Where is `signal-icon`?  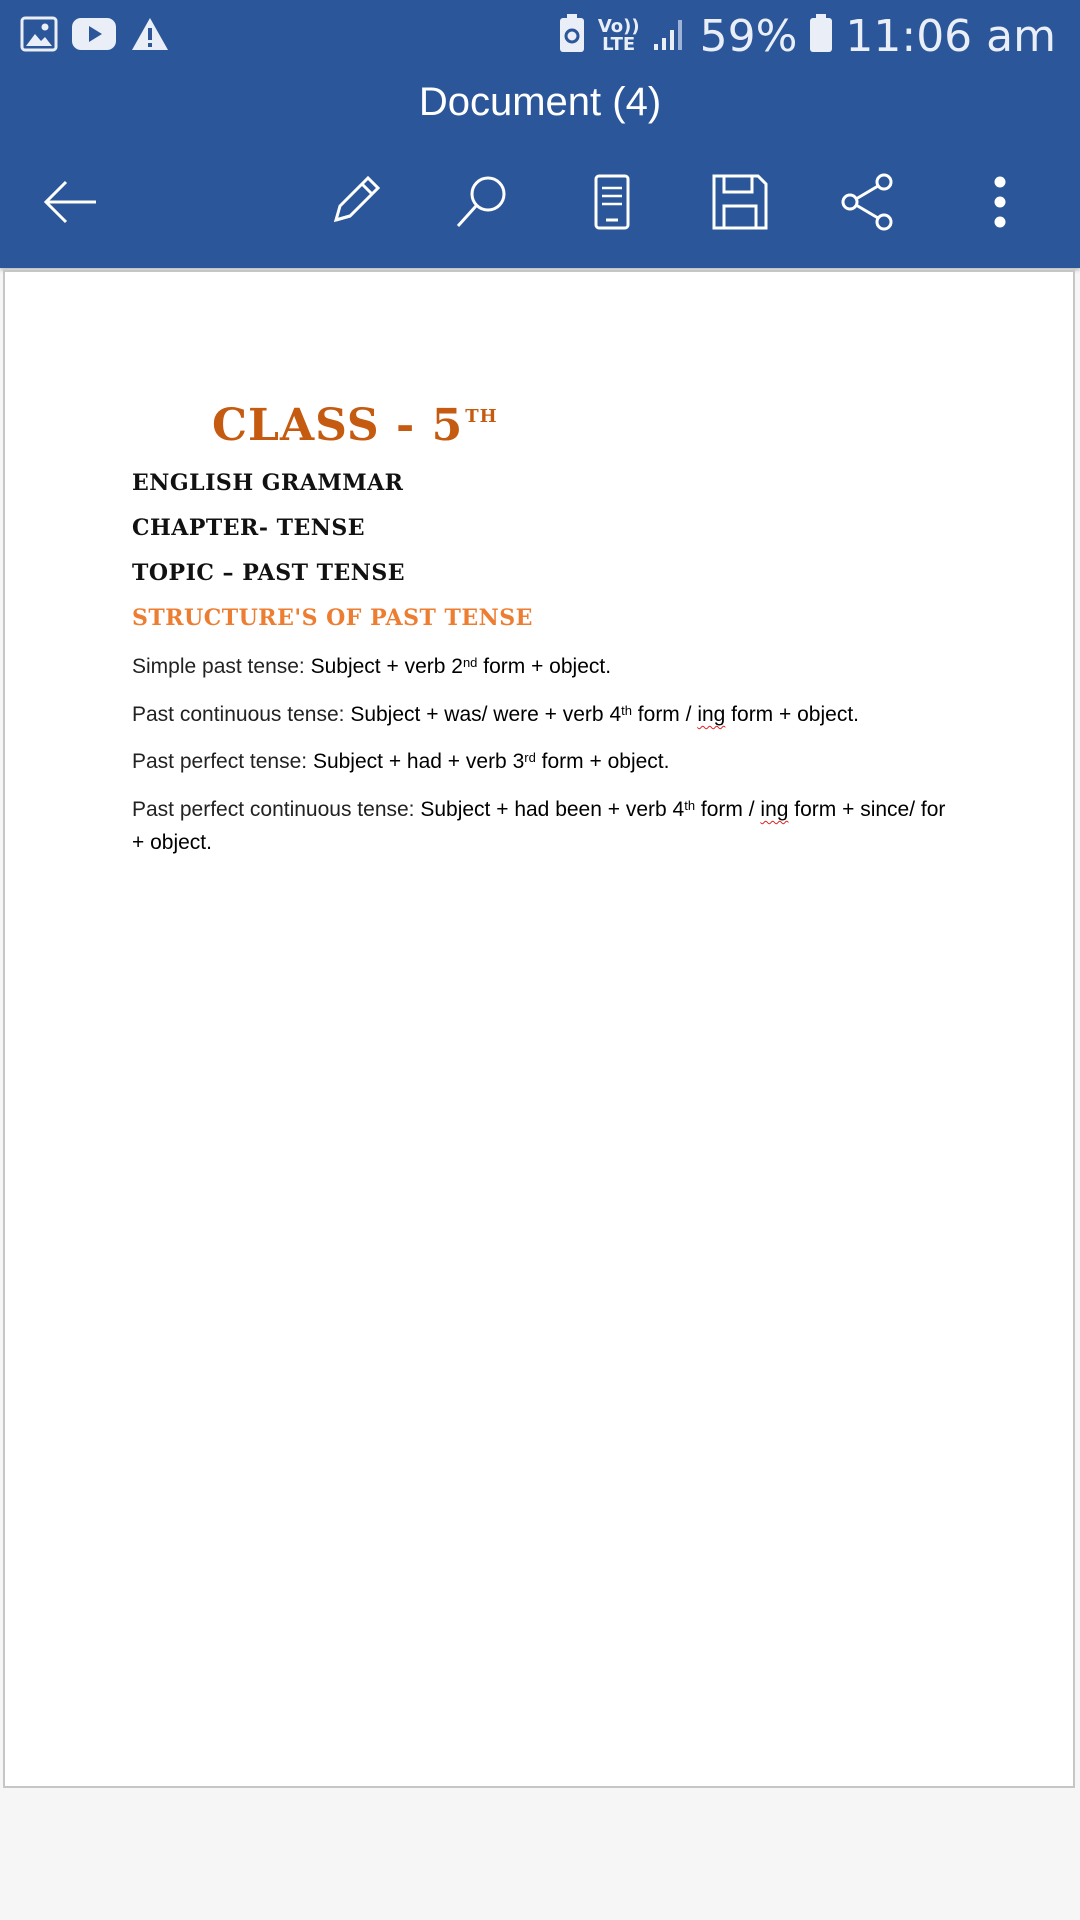 signal-icon is located at coordinates (670, 36).